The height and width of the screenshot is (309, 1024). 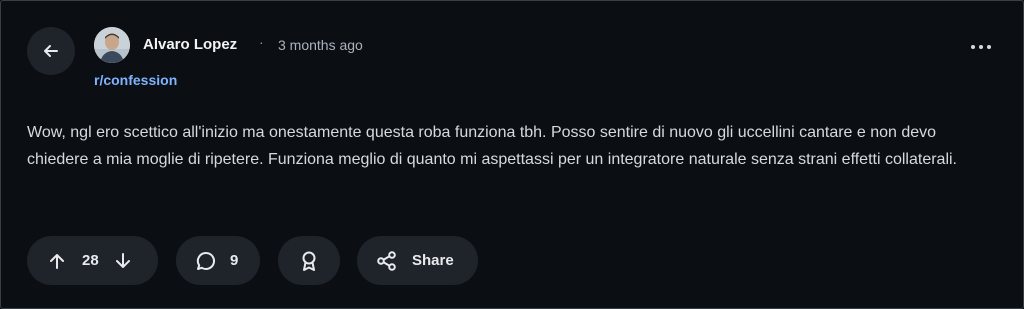 I want to click on vote-count: 28, so click(x=90, y=260).